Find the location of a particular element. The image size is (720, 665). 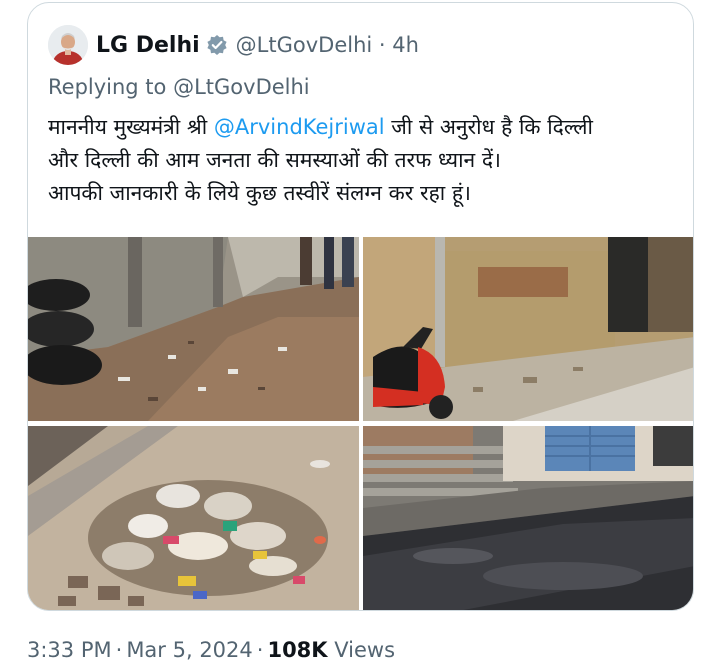

author-handle: @LtGovDelhi · 4h is located at coordinates (327, 45).